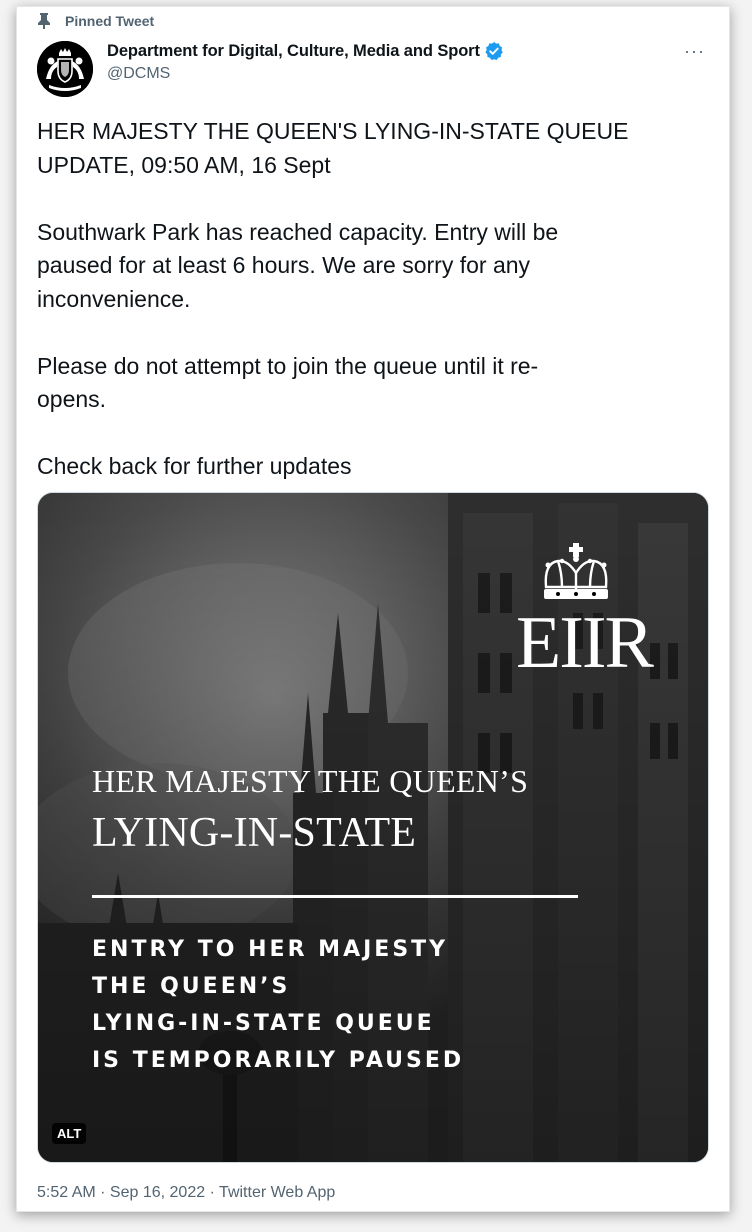 This screenshot has width=752, height=1232. I want to click on more-options-button: ···, so click(694, 51).